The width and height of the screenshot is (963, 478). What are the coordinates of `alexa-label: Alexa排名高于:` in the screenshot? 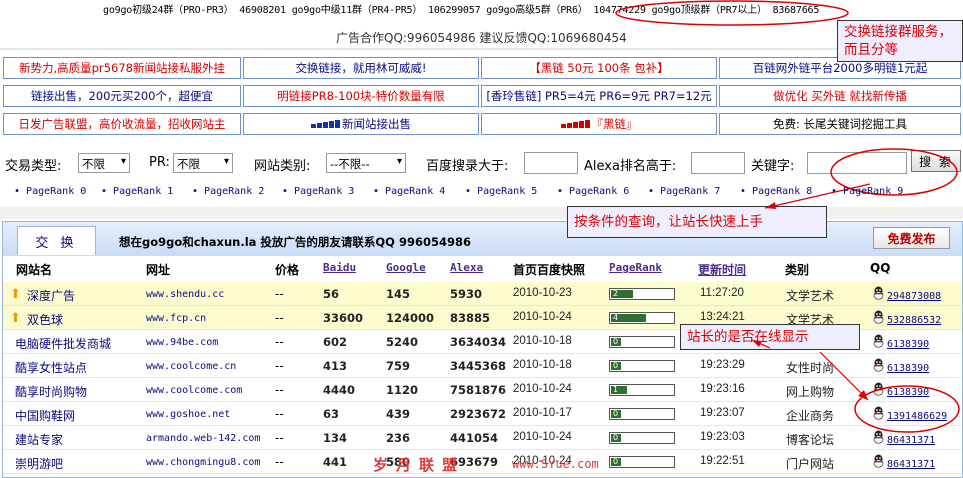 It's located at (630, 166).